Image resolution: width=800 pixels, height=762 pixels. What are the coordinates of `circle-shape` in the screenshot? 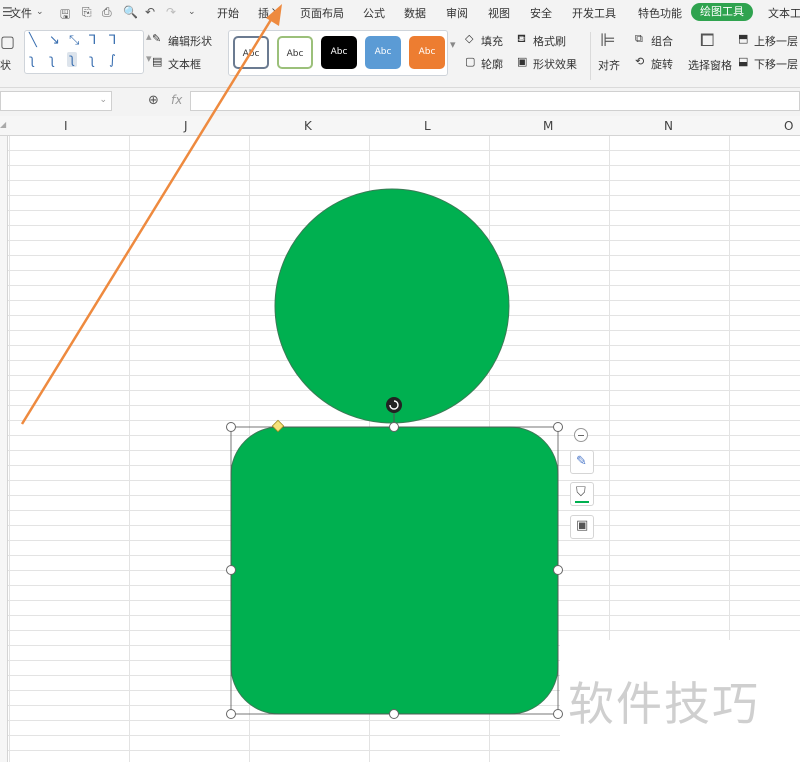 It's located at (392, 306).